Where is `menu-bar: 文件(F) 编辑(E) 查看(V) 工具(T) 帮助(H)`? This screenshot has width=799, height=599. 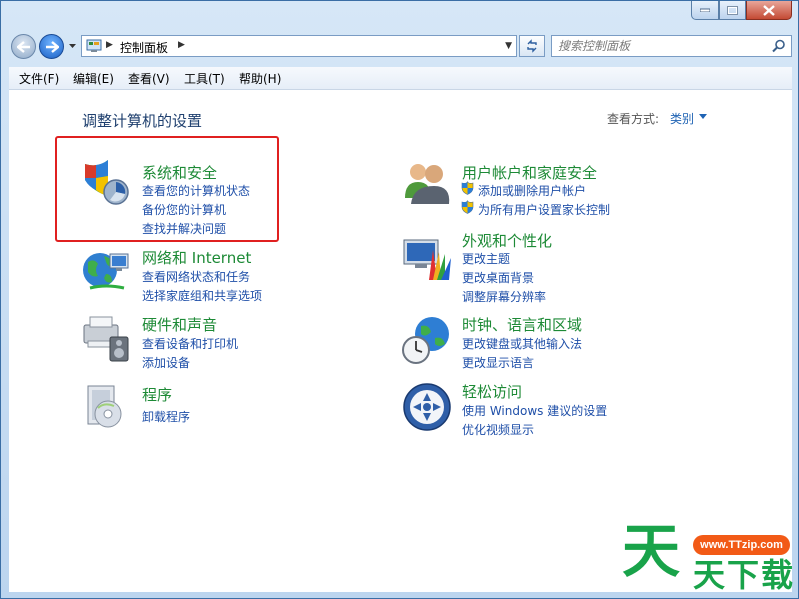 menu-bar: 文件(F) 编辑(E) 查看(V) 工具(T) 帮助(H) is located at coordinates (400, 78).